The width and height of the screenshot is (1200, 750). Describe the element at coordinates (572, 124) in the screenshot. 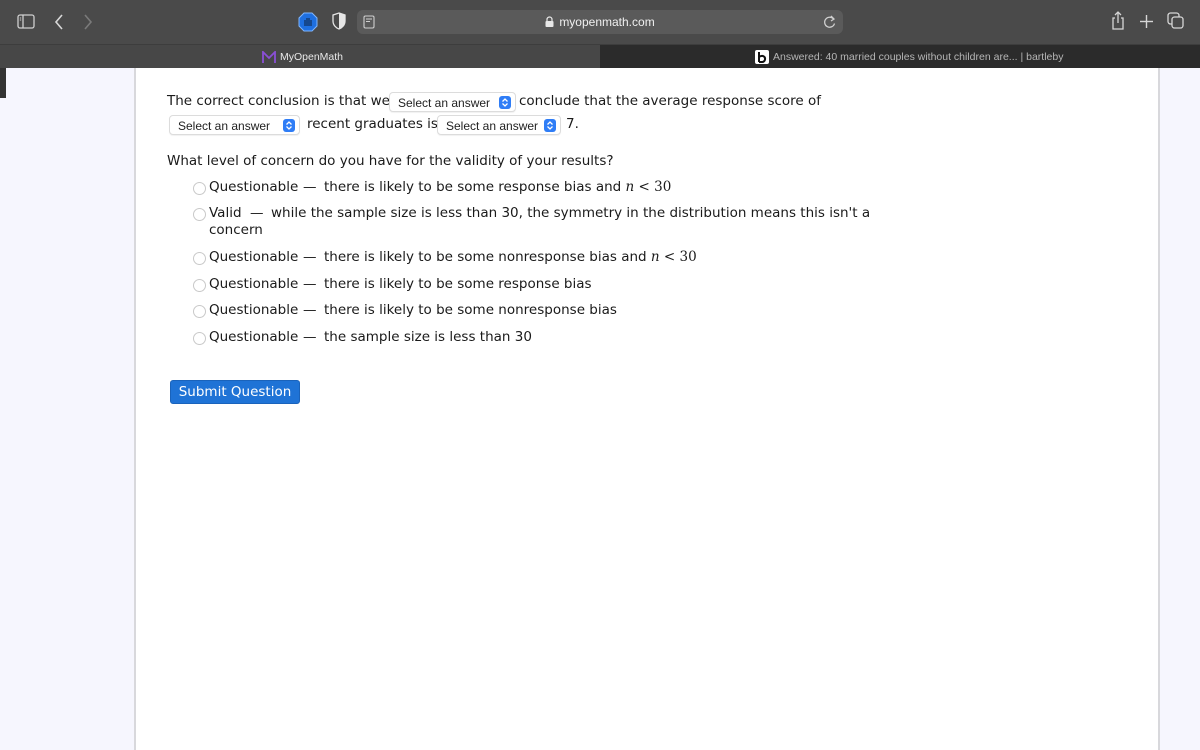

I see `sentence-part-4: 7.` at that location.